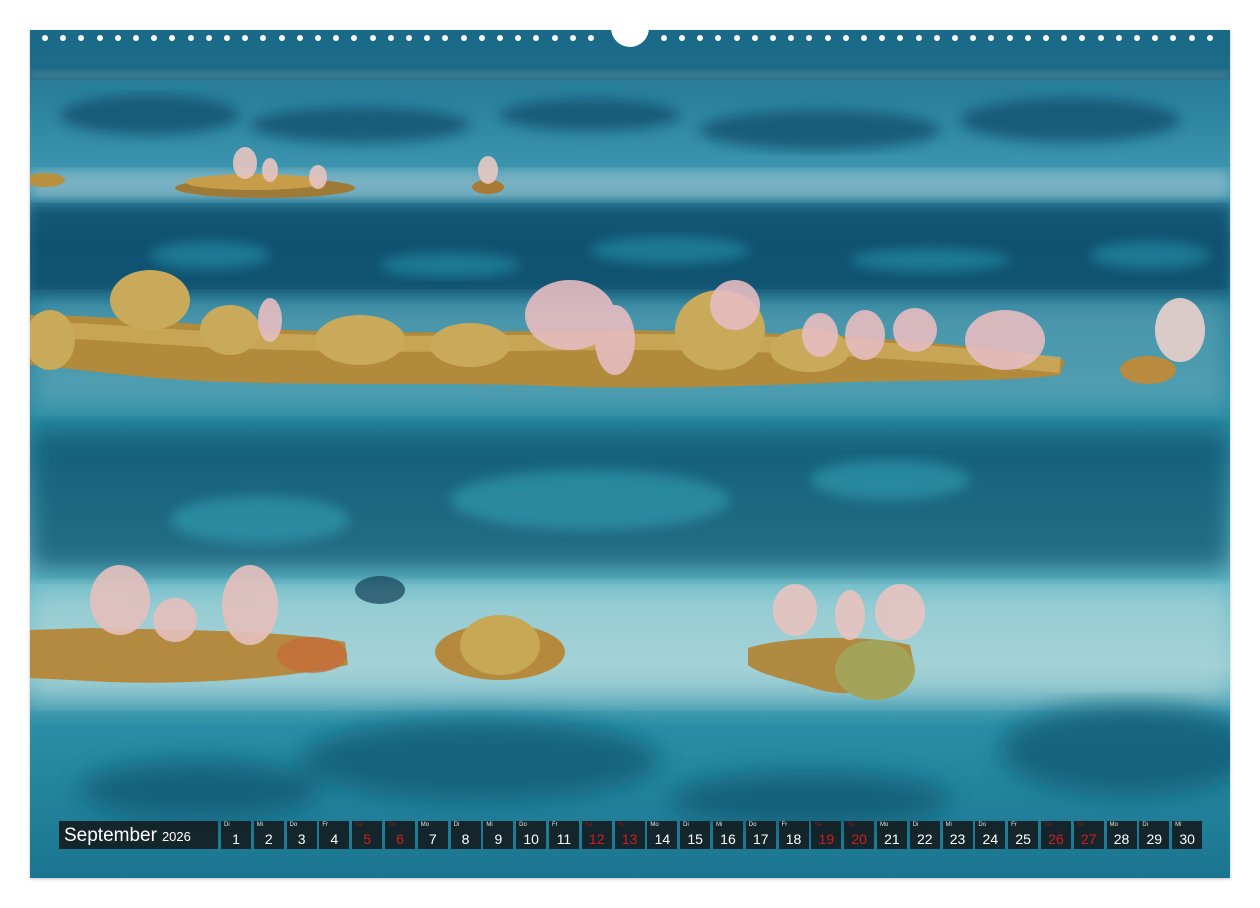 The height and width of the screenshot is (908, 1260). I want to click on weekday-label: So, so click(851, 825).